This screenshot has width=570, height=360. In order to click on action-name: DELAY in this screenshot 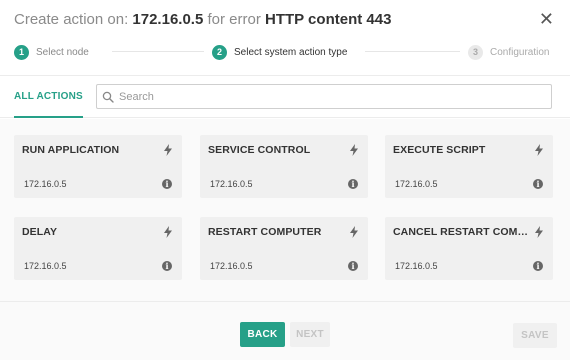, I will do `click(40, 232)`.